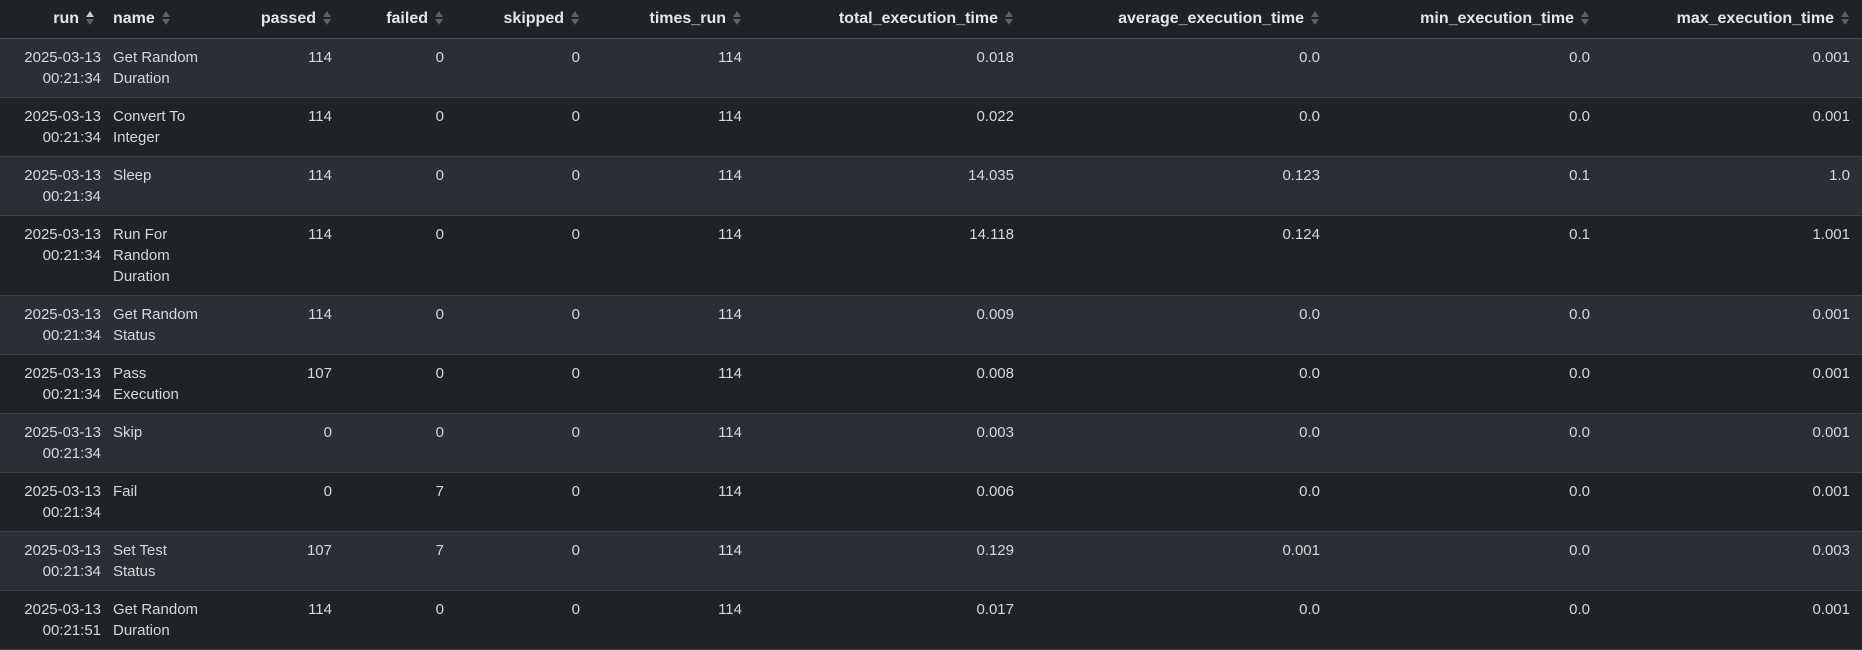 The width and height of the screenshot is (1862, 650). What do you see at coordinates (995, 609) in the screenshot?
I see `total-execution-time-cell: 0.017` at bounding box center [995, 609].